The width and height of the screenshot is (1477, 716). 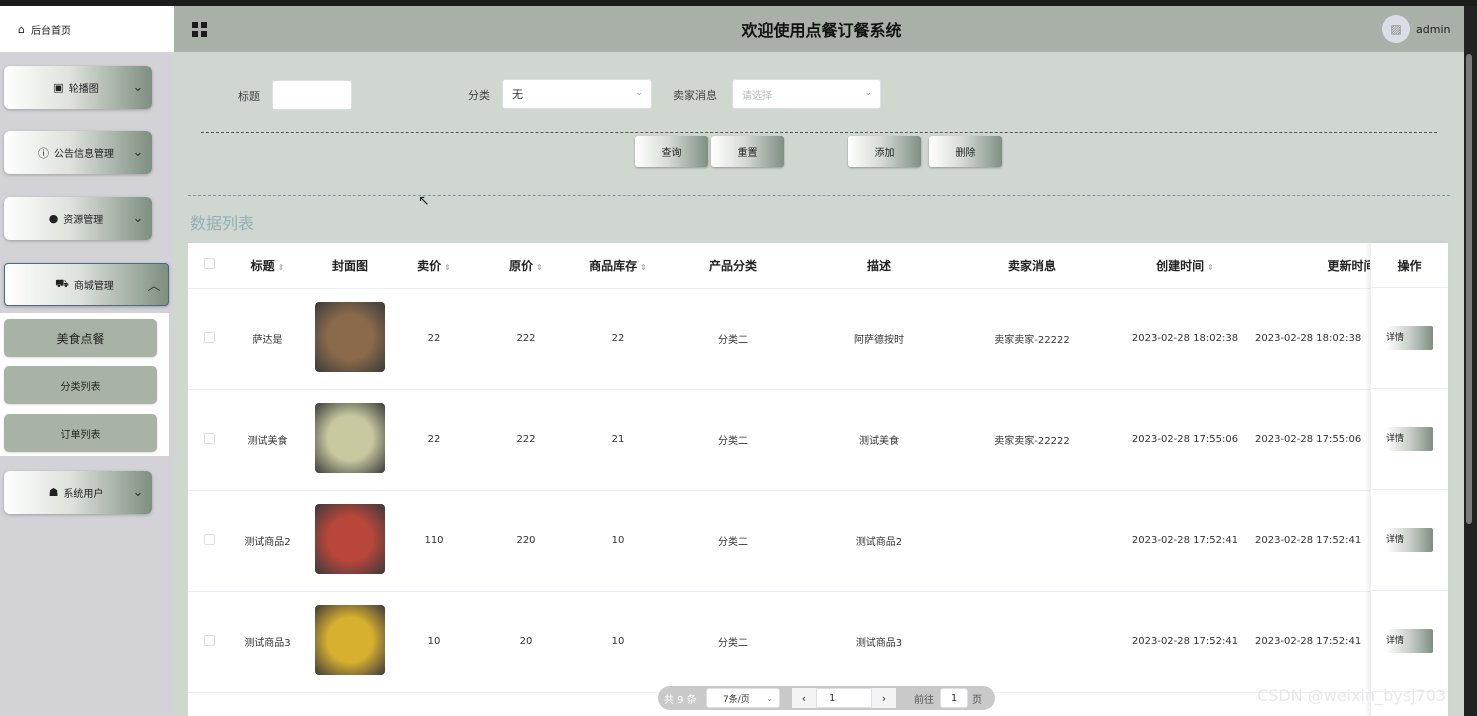 I want to click on sidebar-item-users: ☗ 系统用户 ⌄, so click(x=78, y=492).